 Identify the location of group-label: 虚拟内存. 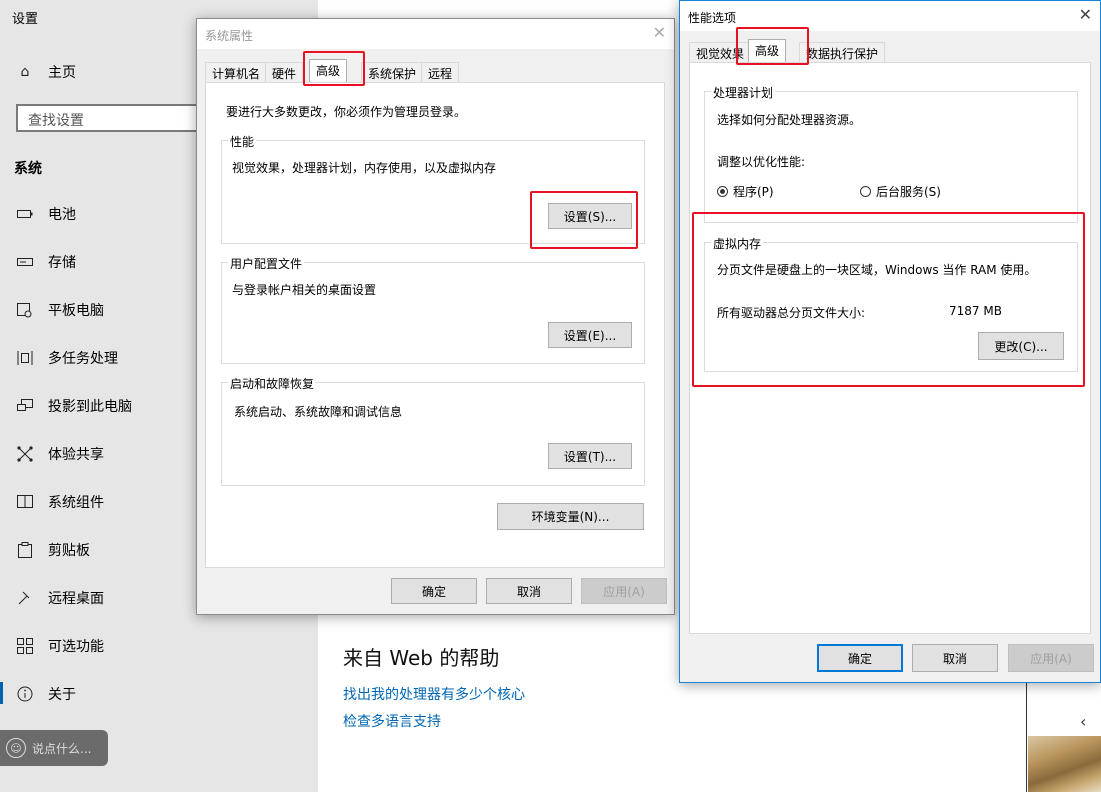
(737, 243).